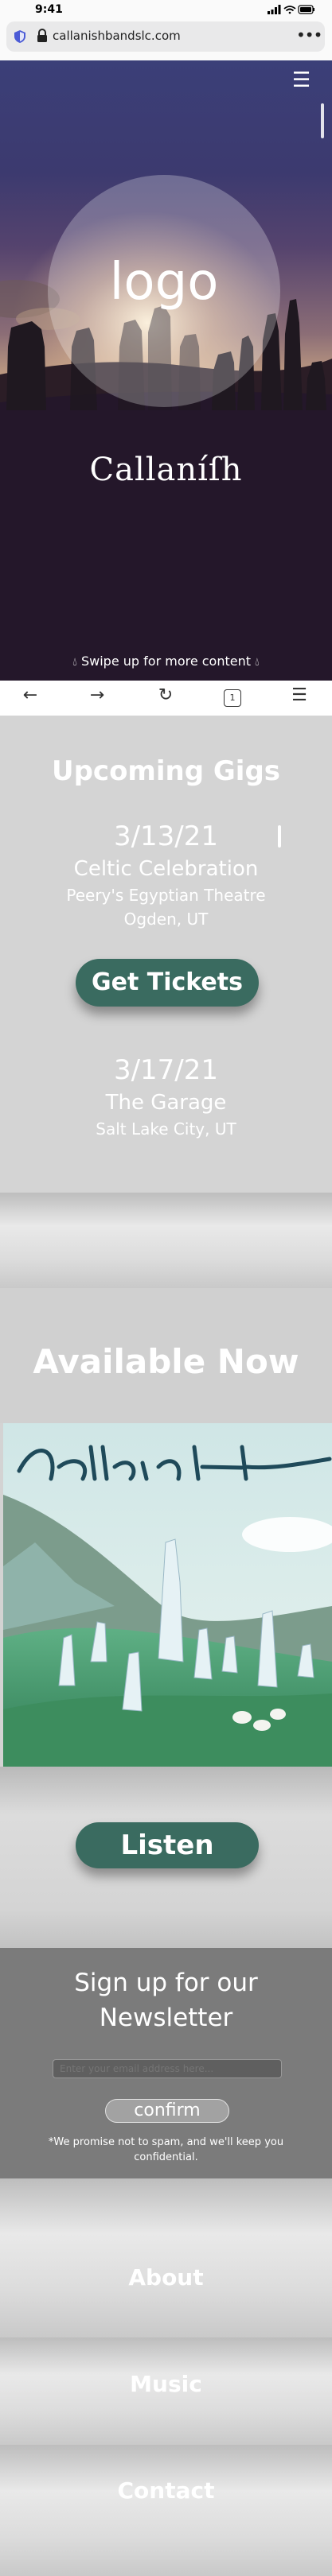 The image size is (332, 2576). What do you see at coordinates (164, 282) in the screenshot?
I see `logo-placeholder: logo` at bounding box center [164, 282].